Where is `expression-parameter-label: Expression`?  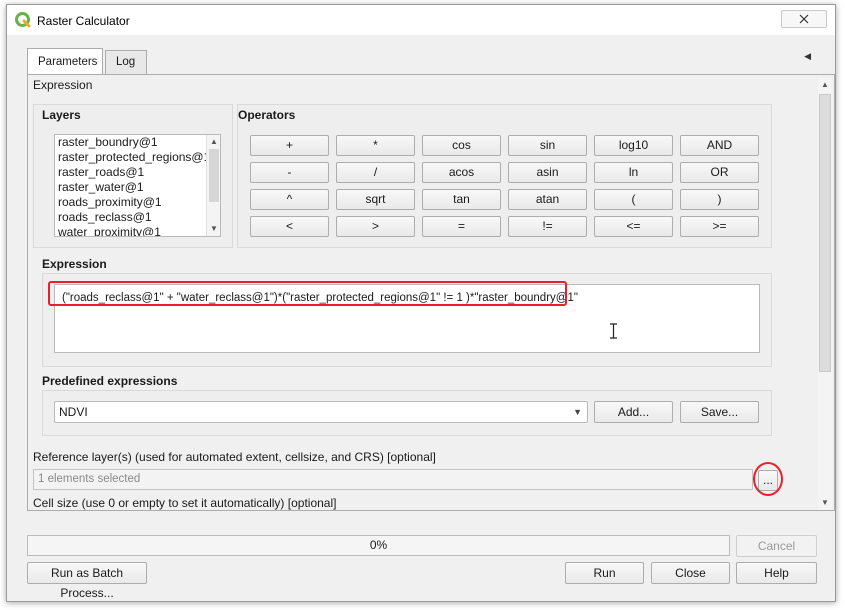 expression-parameter-label: Expression is located at coordinates (63, 85).